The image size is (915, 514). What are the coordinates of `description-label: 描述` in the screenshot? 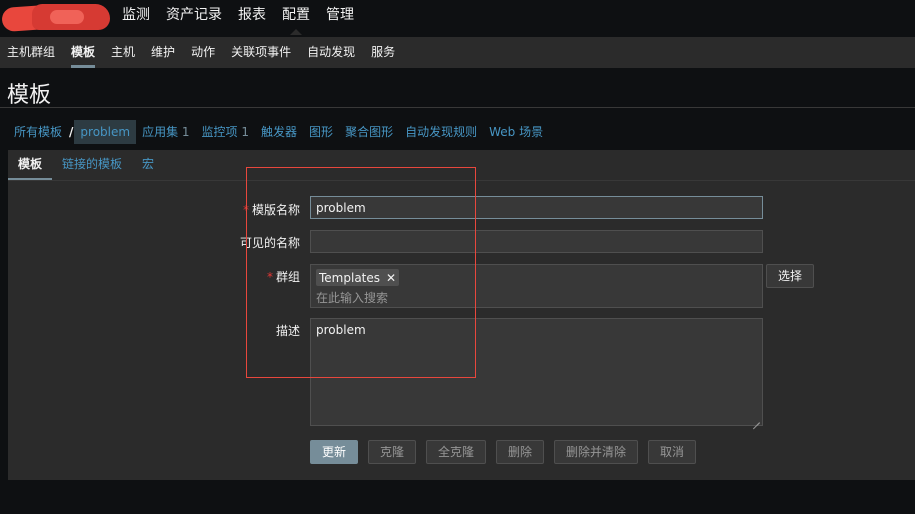 It's located at (287, 331).